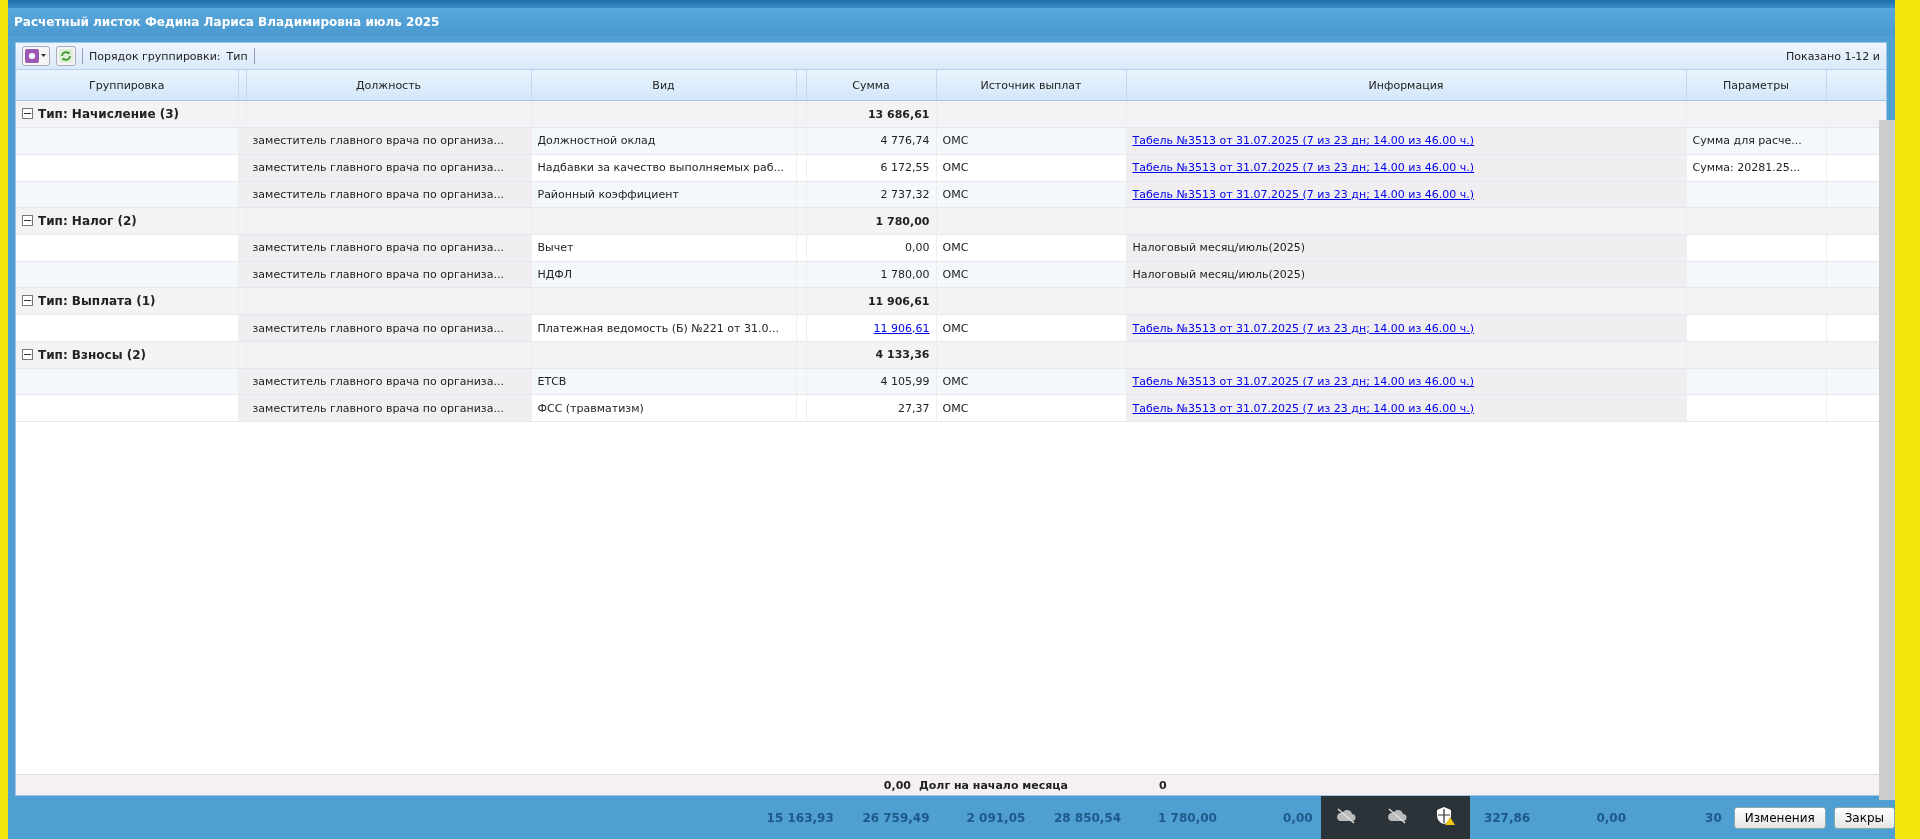 The height and width of the screenshot is (839, 1920). What do you see at coordinates (97, 301) in the screenshot?
I see `group-title: Тип: Выплата (1)` at bounding box center [97, 301].